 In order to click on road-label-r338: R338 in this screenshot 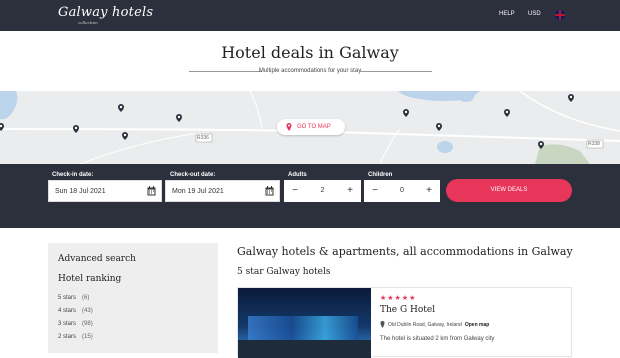, I will do `click(594, 144)`.